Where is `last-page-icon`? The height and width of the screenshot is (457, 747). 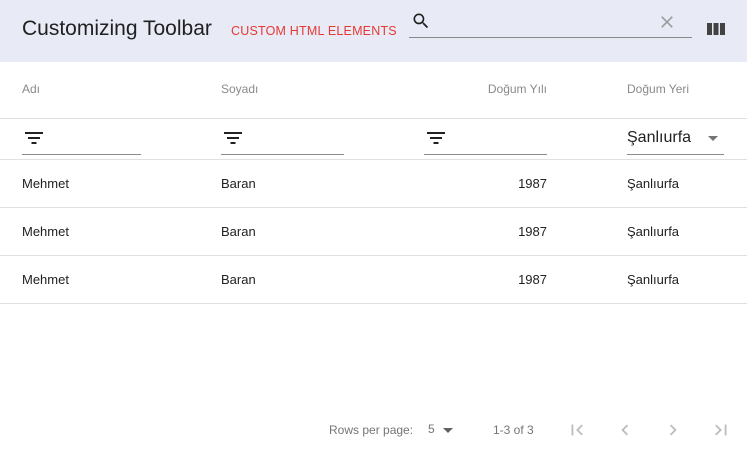 last-page-icon is located at coordinates (721, 430).